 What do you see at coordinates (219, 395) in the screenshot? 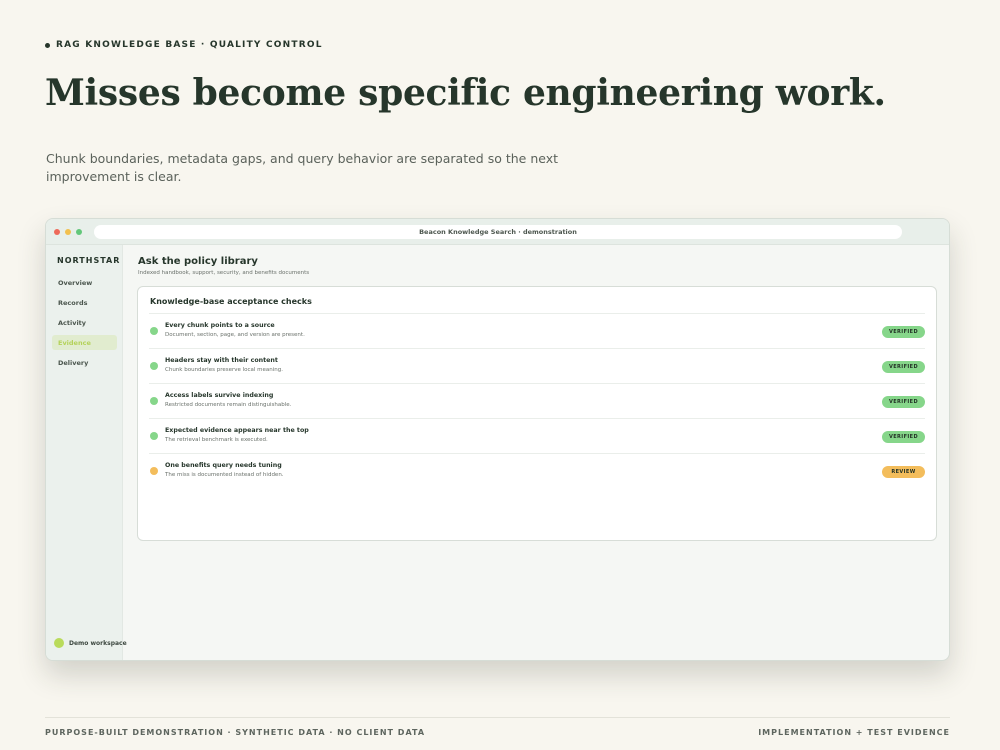
I see `check-title: Access labels survive indexing` at bounding box center [219, 395].